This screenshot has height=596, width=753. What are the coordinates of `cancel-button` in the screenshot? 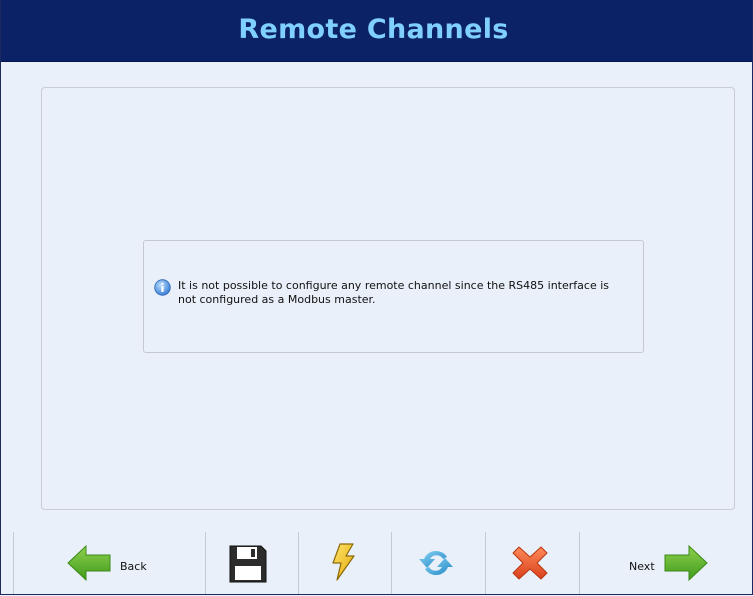 It's located at (532, 563).